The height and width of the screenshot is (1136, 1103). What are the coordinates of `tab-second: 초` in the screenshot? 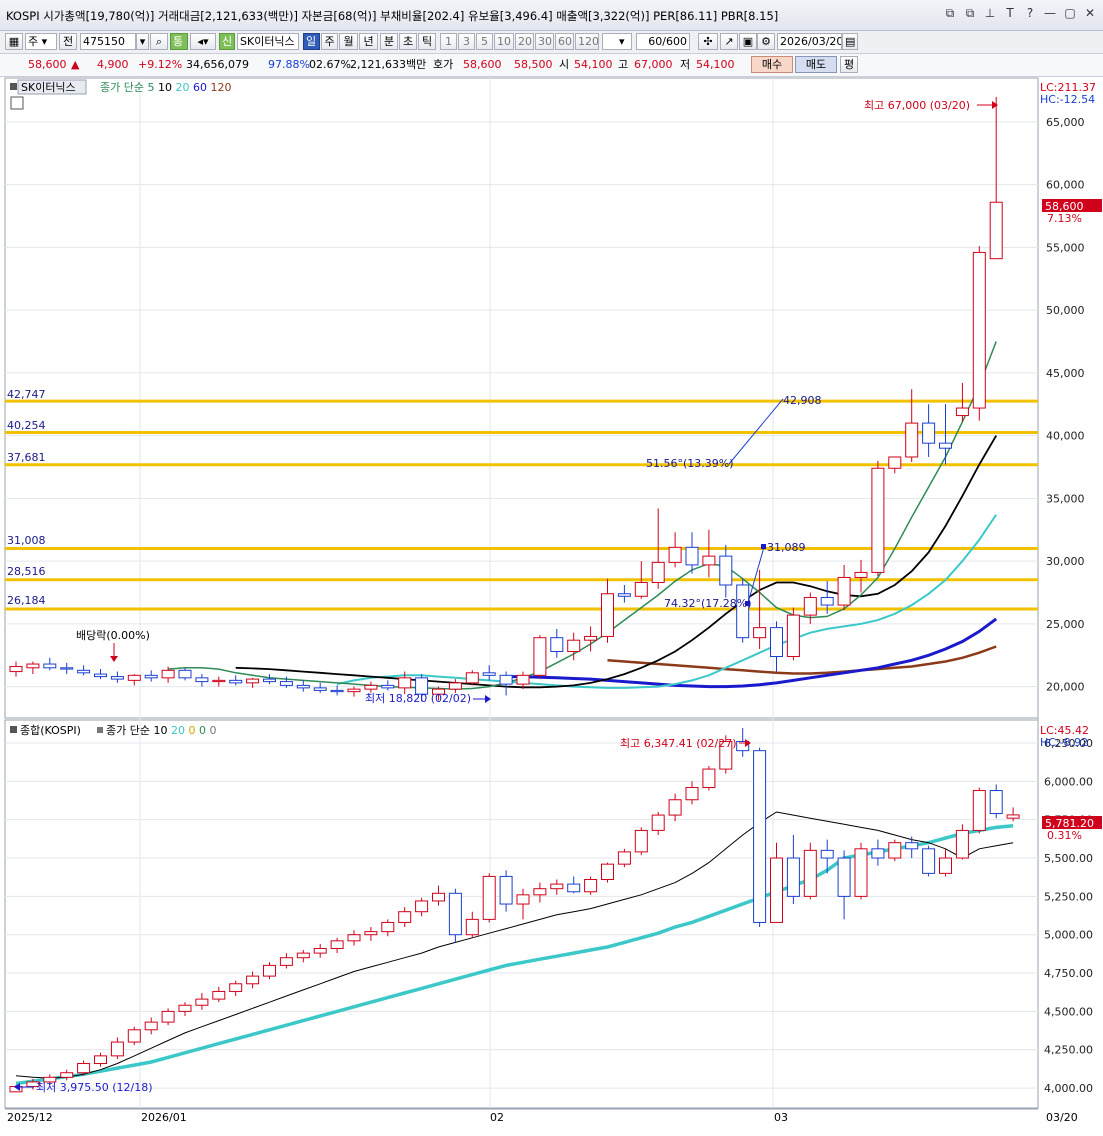 It's located at (408, 41).